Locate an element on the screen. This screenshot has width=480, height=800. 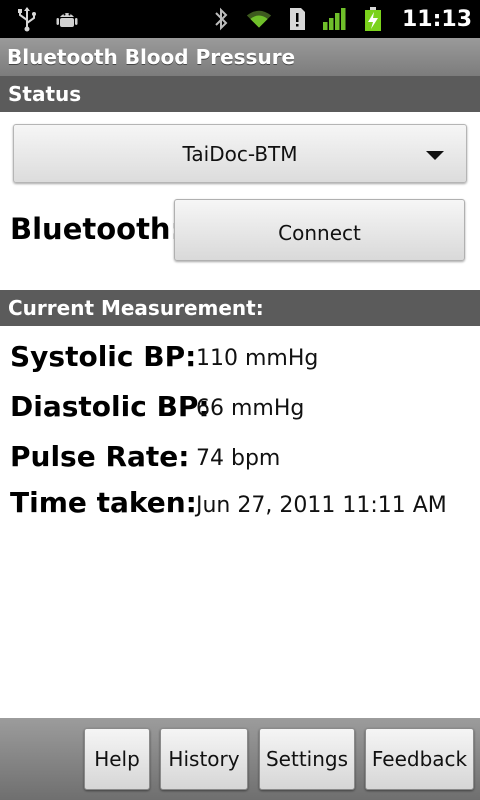
usb-icon is located at coordinates (27, 19).